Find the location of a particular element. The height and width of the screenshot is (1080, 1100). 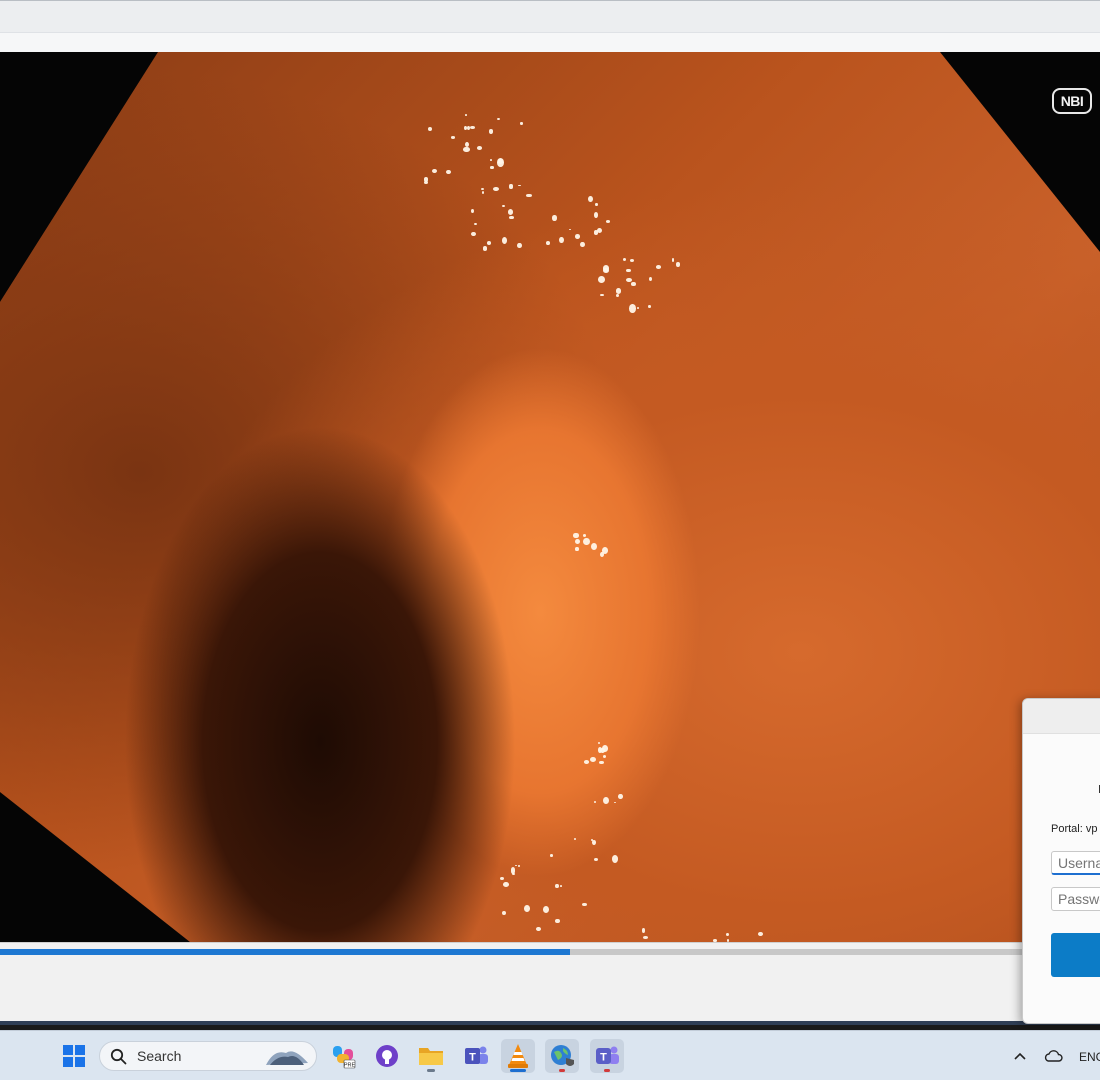

start-button is located at coordinates (74, 1056).